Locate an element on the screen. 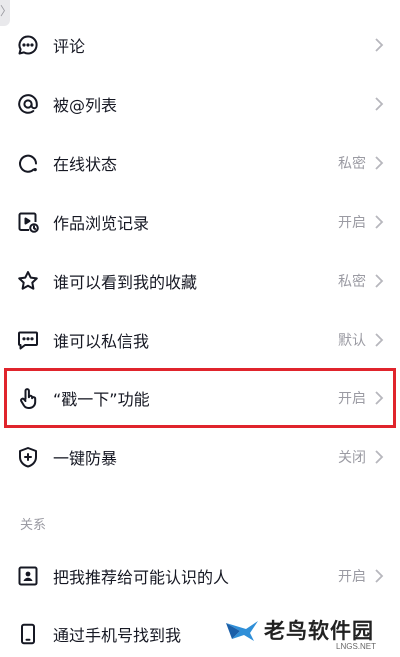 This screenshot has height=657, width=400. message-icon is located at coordinates (28, 340).